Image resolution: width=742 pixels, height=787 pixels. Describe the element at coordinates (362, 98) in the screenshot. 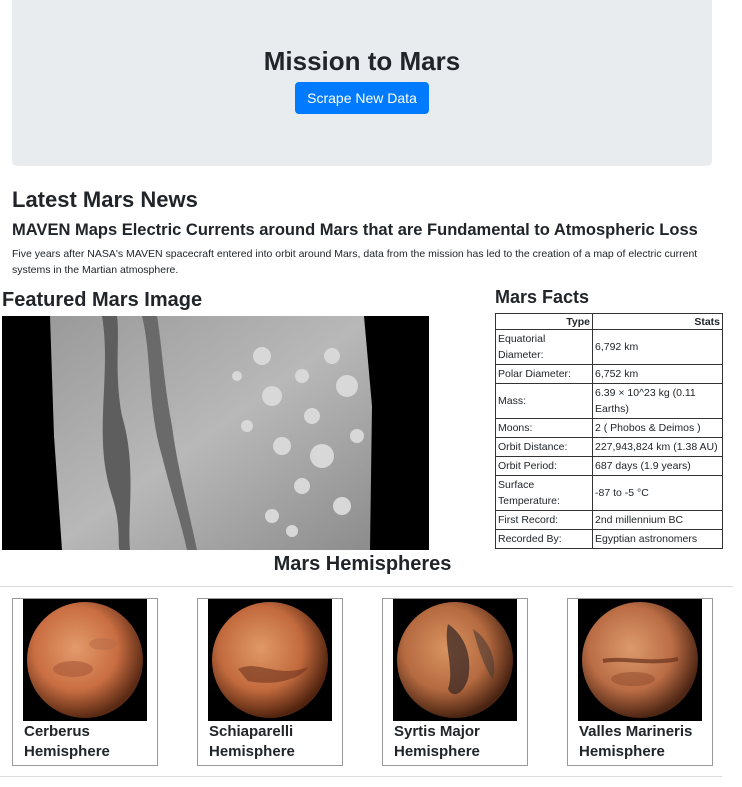

I see `scrape-new-data-button: Scrape New Data` at that location.